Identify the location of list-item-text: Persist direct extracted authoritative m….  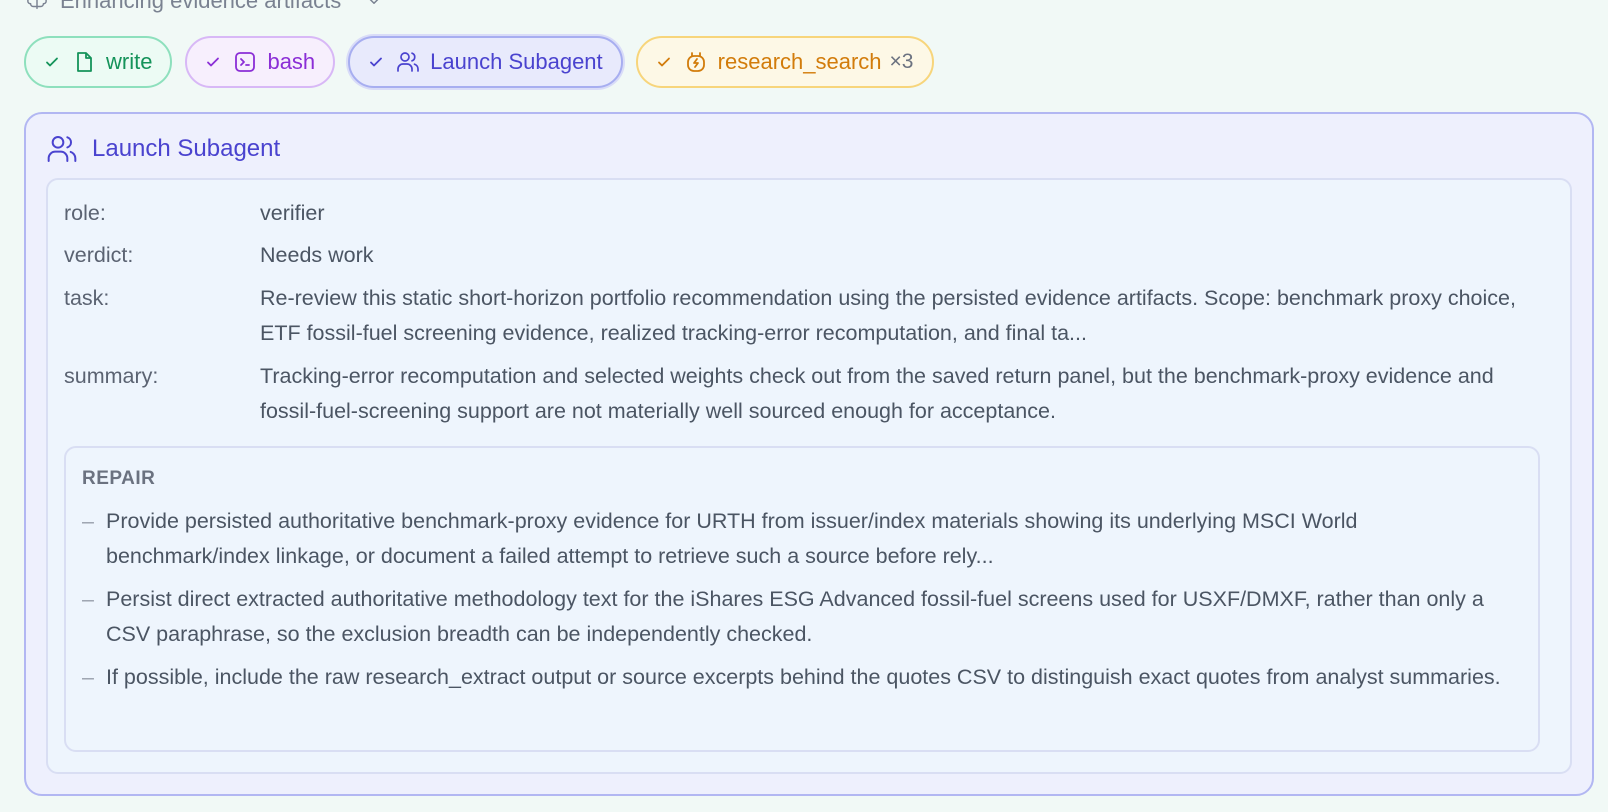
(795, 616).